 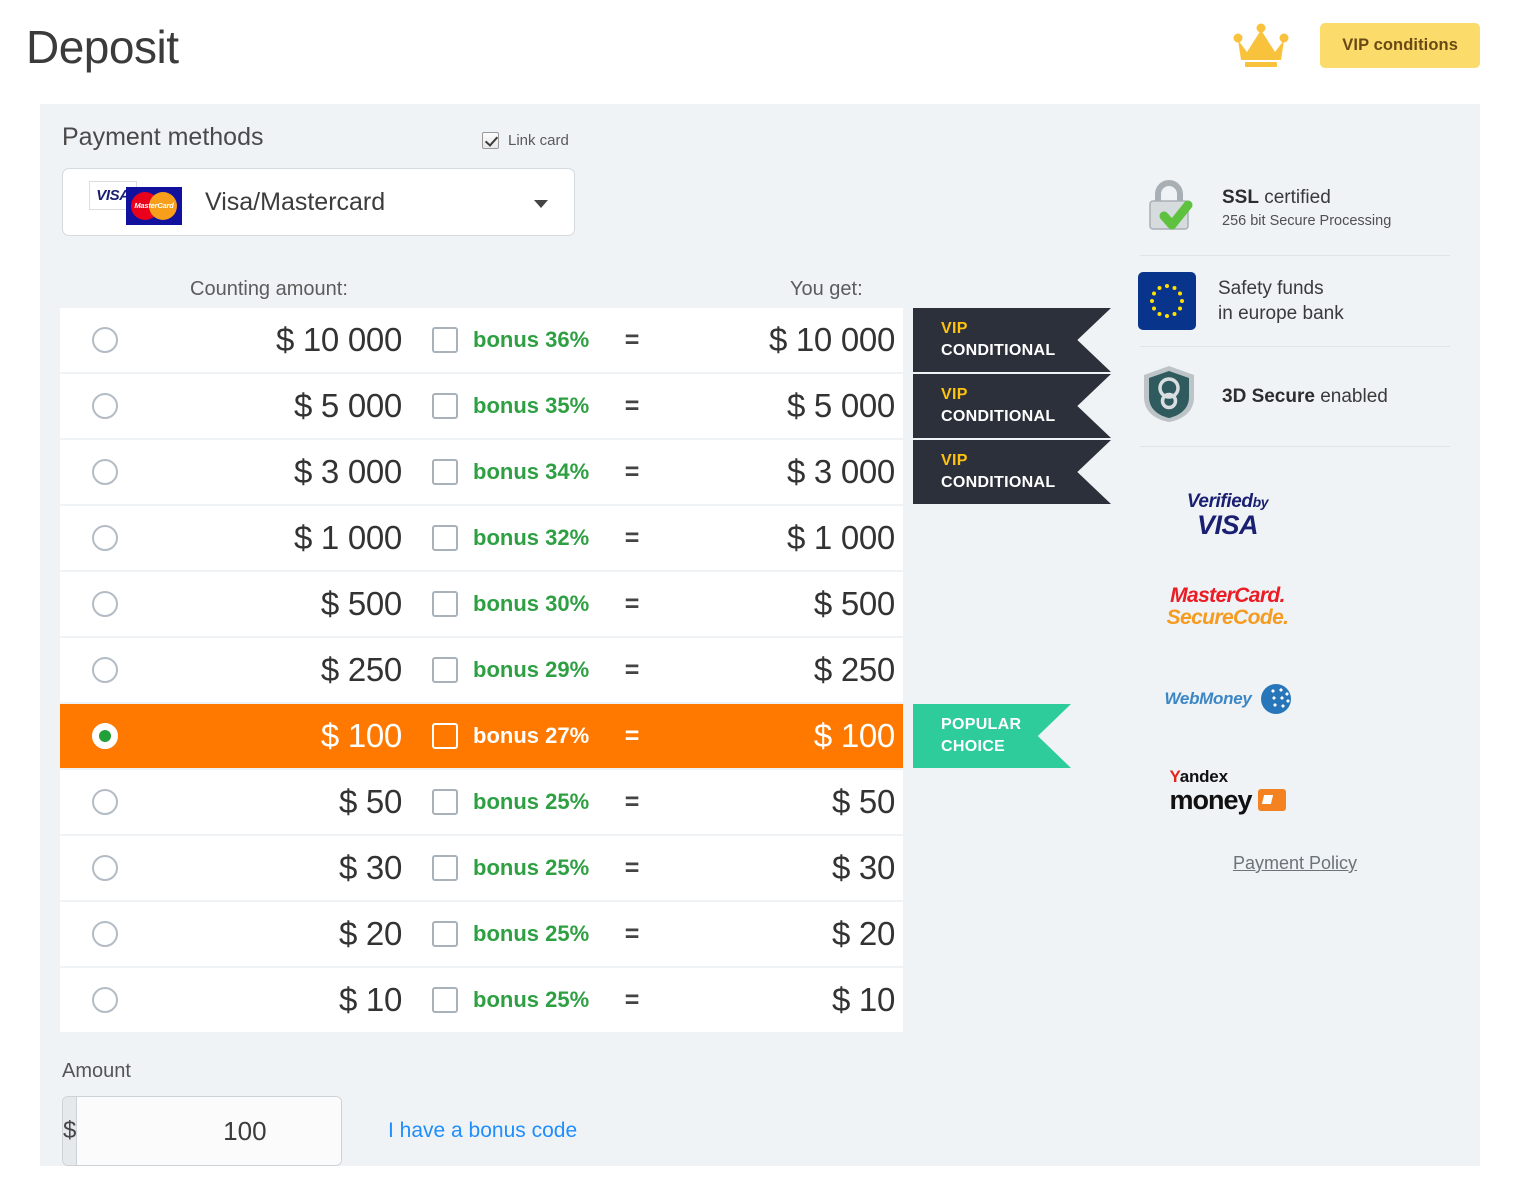 I want to click on mastercard-securecode-logo: MasterCard. SecureCode., so click(x=1228, y=606).